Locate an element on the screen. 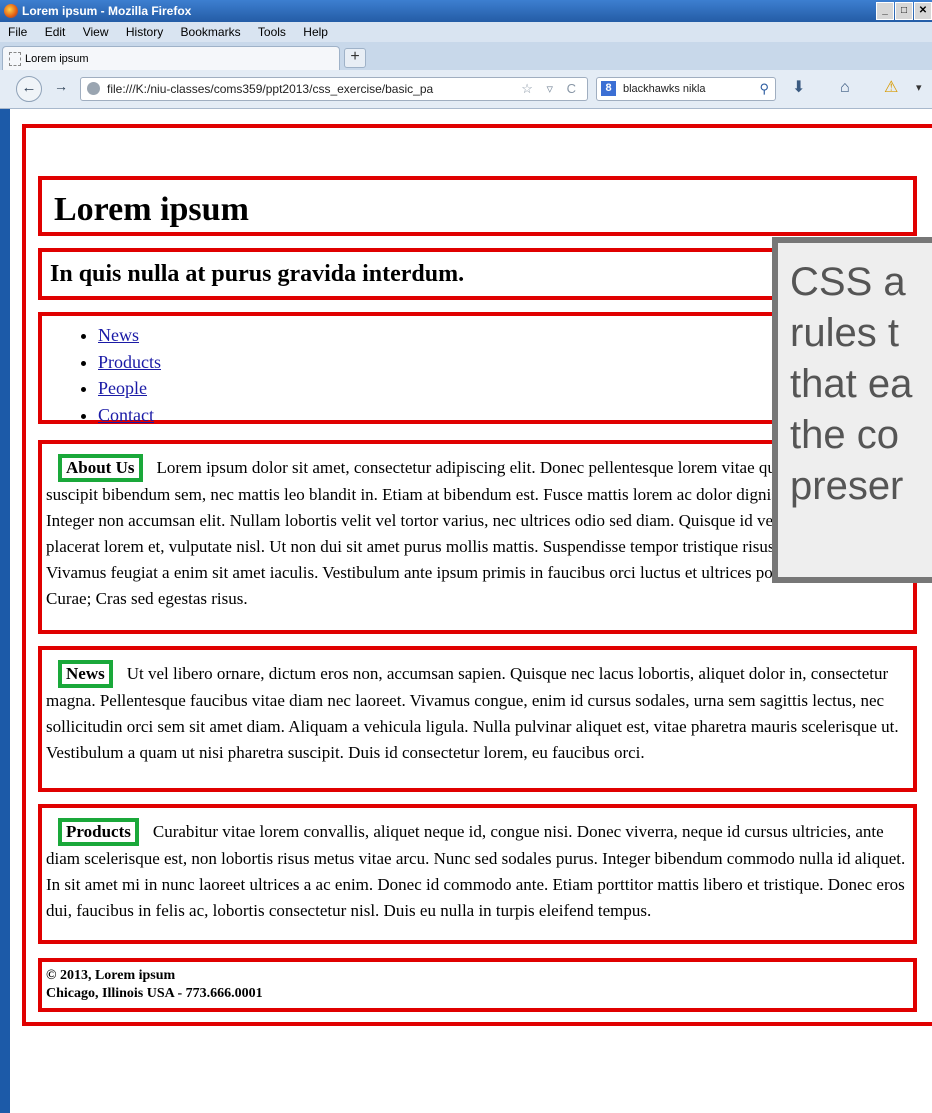 This screenshot has height=1113, width=932. link-products: Products is located at coordinates (129, 362).